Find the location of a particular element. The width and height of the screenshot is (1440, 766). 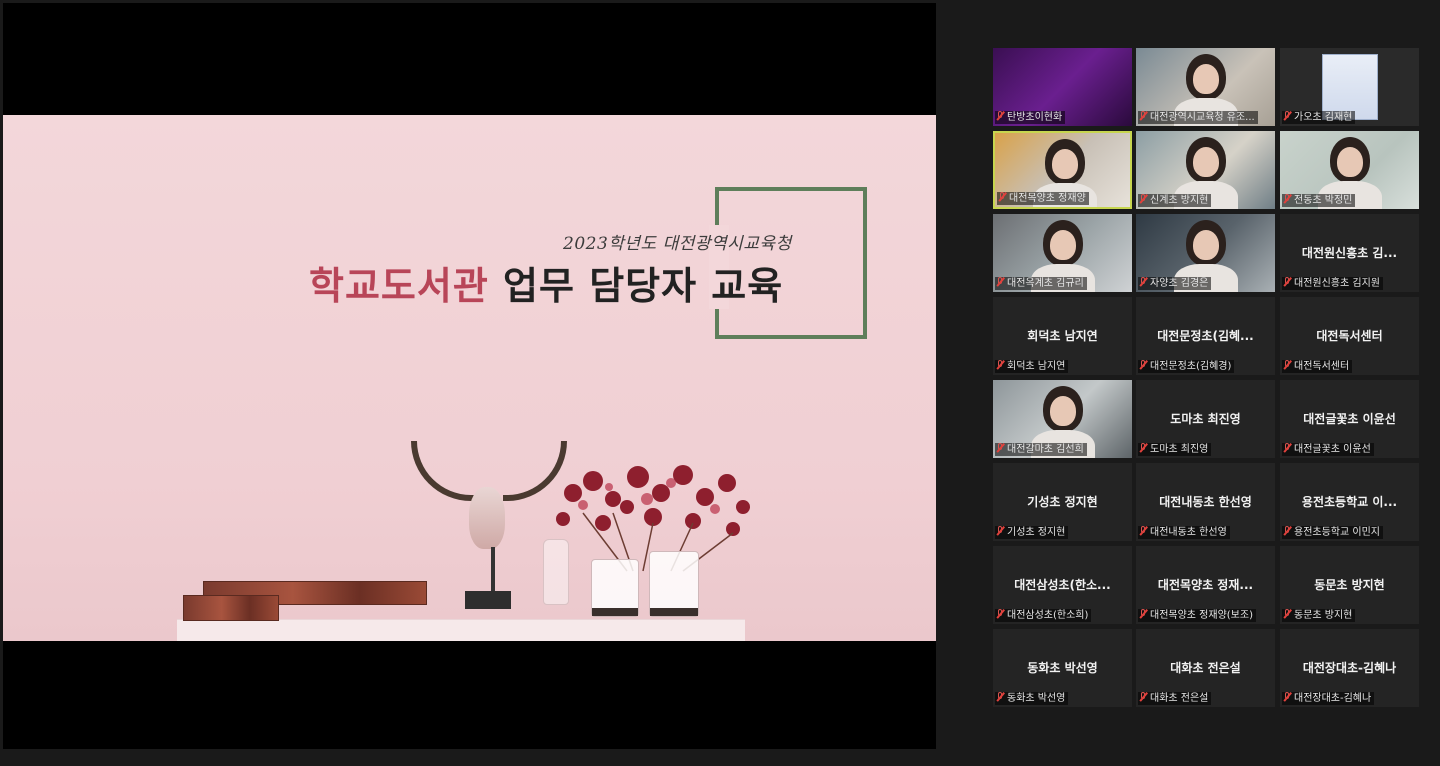

participant-label-text: 대전문정초(김혜경) is located at coordinates (1191, 366).